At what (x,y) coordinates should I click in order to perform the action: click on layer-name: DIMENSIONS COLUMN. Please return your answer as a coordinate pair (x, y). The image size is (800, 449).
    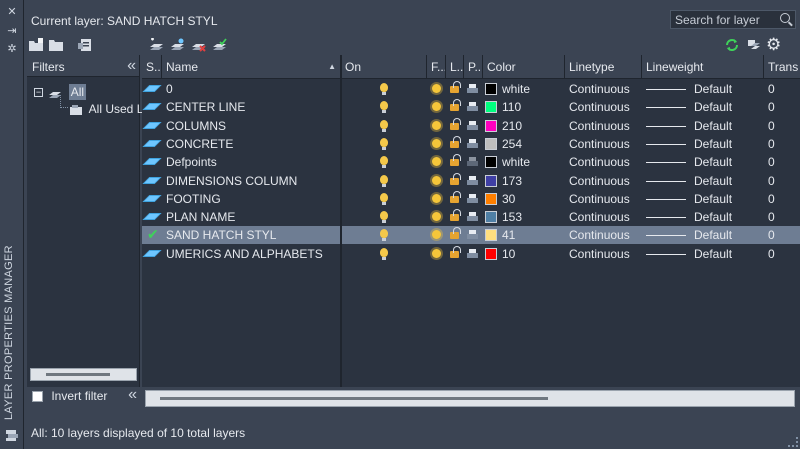
    Looking at the image, I should click on (253, 181).